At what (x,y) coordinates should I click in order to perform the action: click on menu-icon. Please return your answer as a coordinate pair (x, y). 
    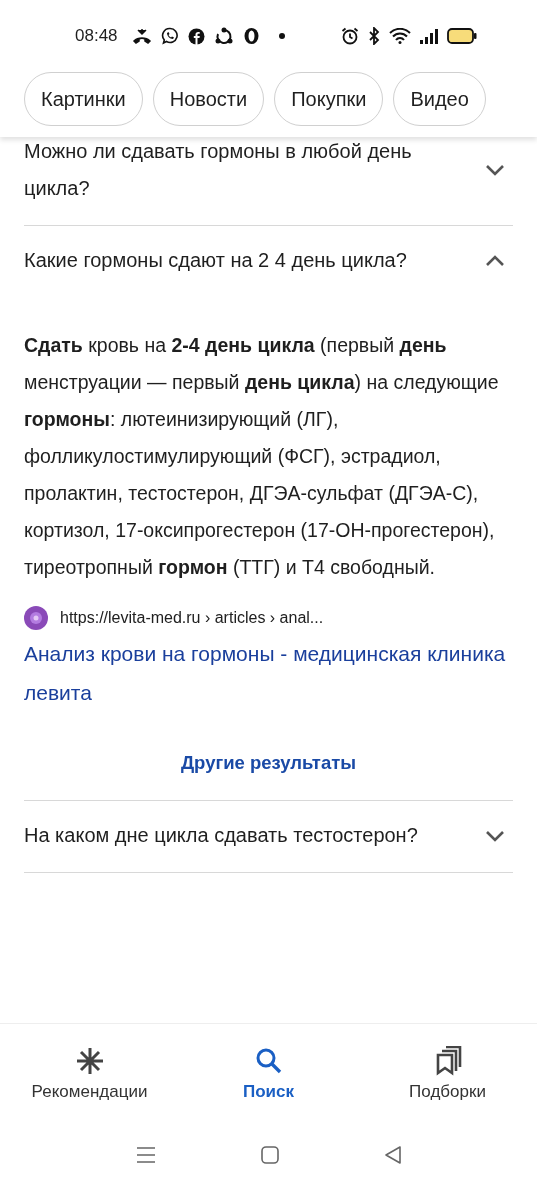
    Looking at the image, I should click on (145, 1155).